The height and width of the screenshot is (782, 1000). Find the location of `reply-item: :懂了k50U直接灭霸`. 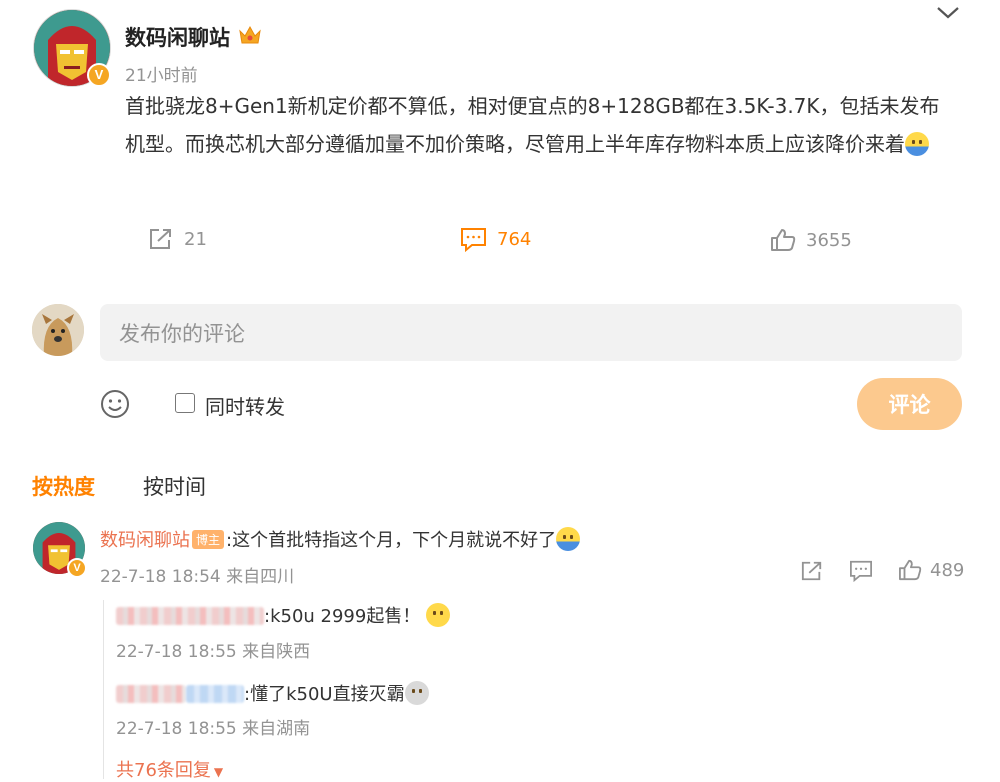

reply-item: :懂了k50U直接灭霸 is located at coordinates (272, 693).